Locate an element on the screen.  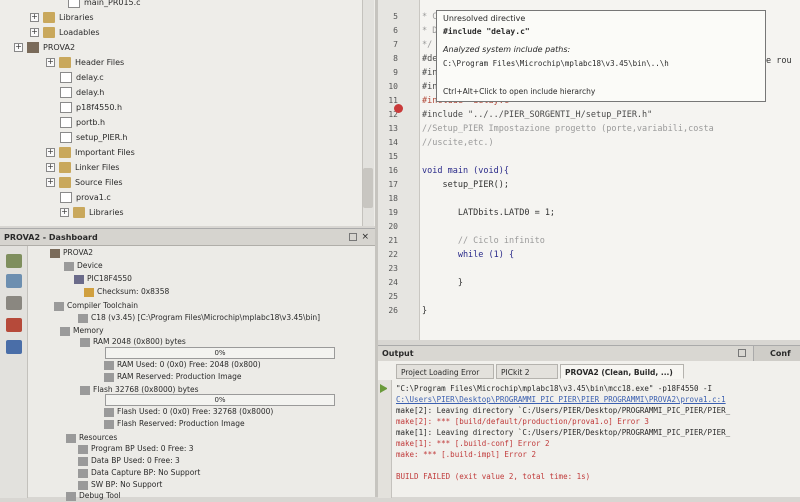
line-number: 6 is located at coordinates (395, 30).